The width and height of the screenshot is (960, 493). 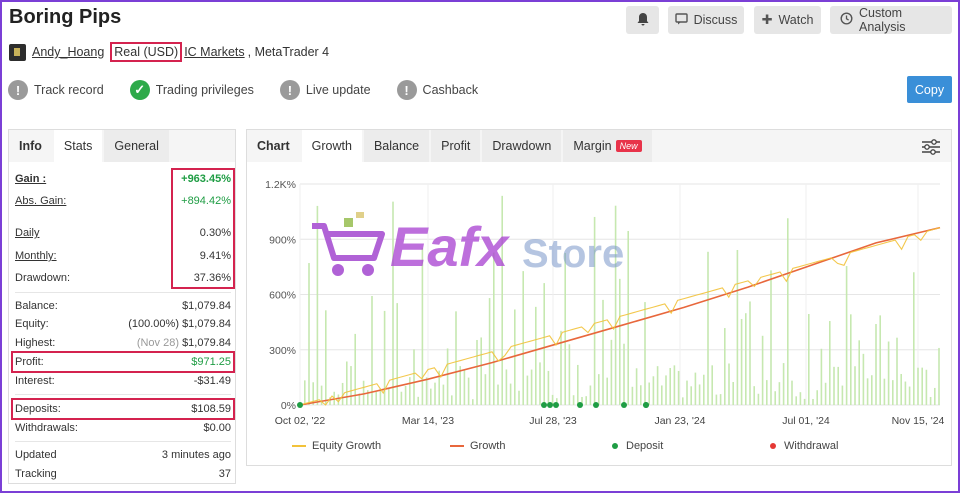 What do you see at coordinates (206, 324) in the screenshot?
I see `equity-amount: $1,079.84` at bounding box center [206, 324].